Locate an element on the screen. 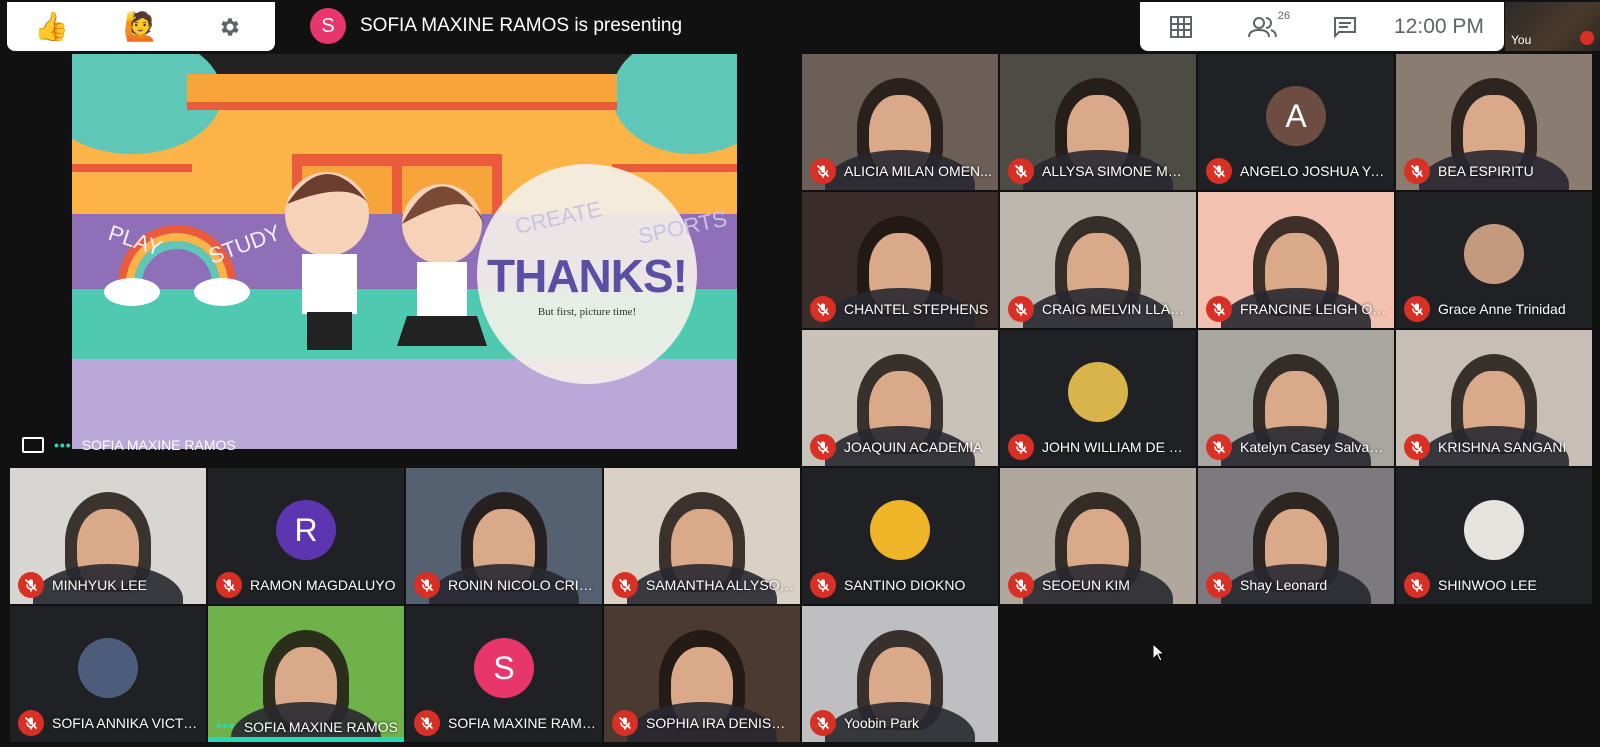  mouse-cursor is located at coordinates (1159, 654).